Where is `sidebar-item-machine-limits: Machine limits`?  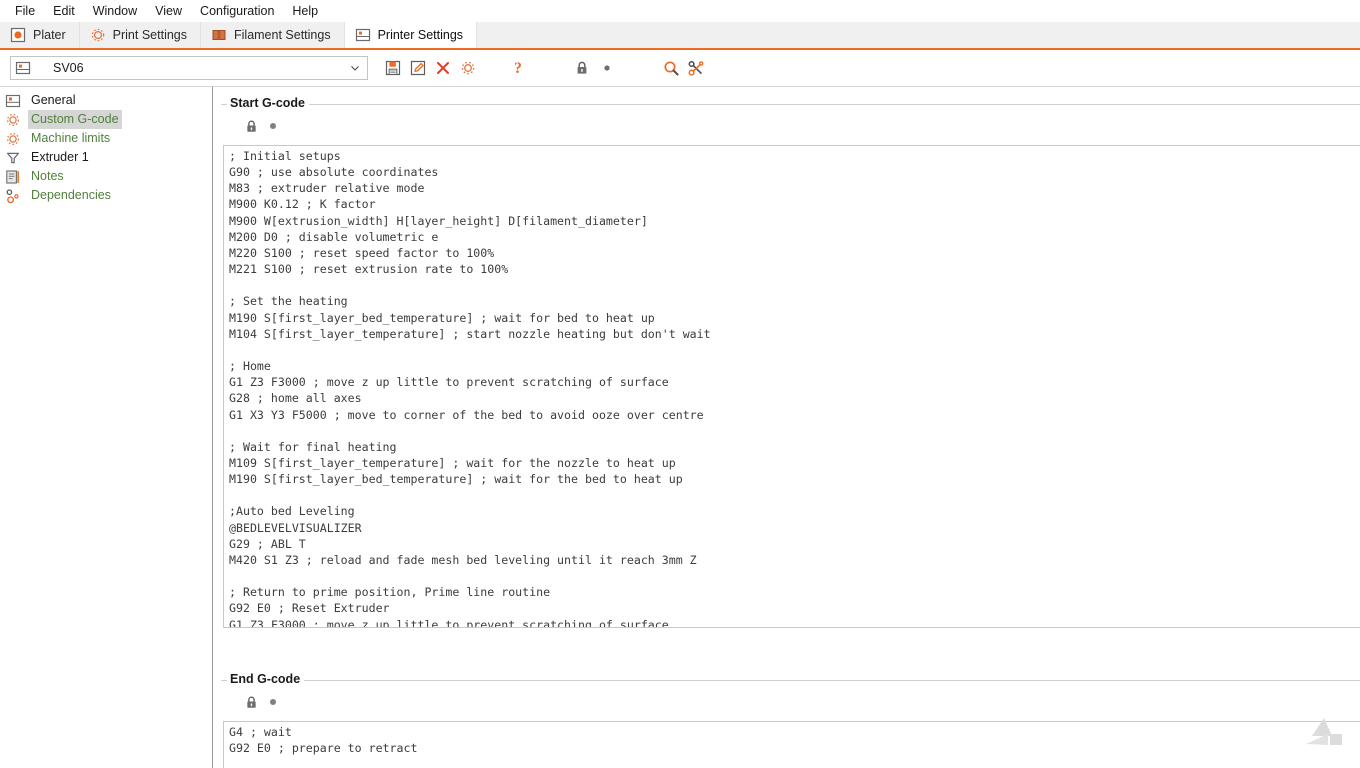 sidebar-item-machine-limits: Machine limits is located at coordinates (106, 138).